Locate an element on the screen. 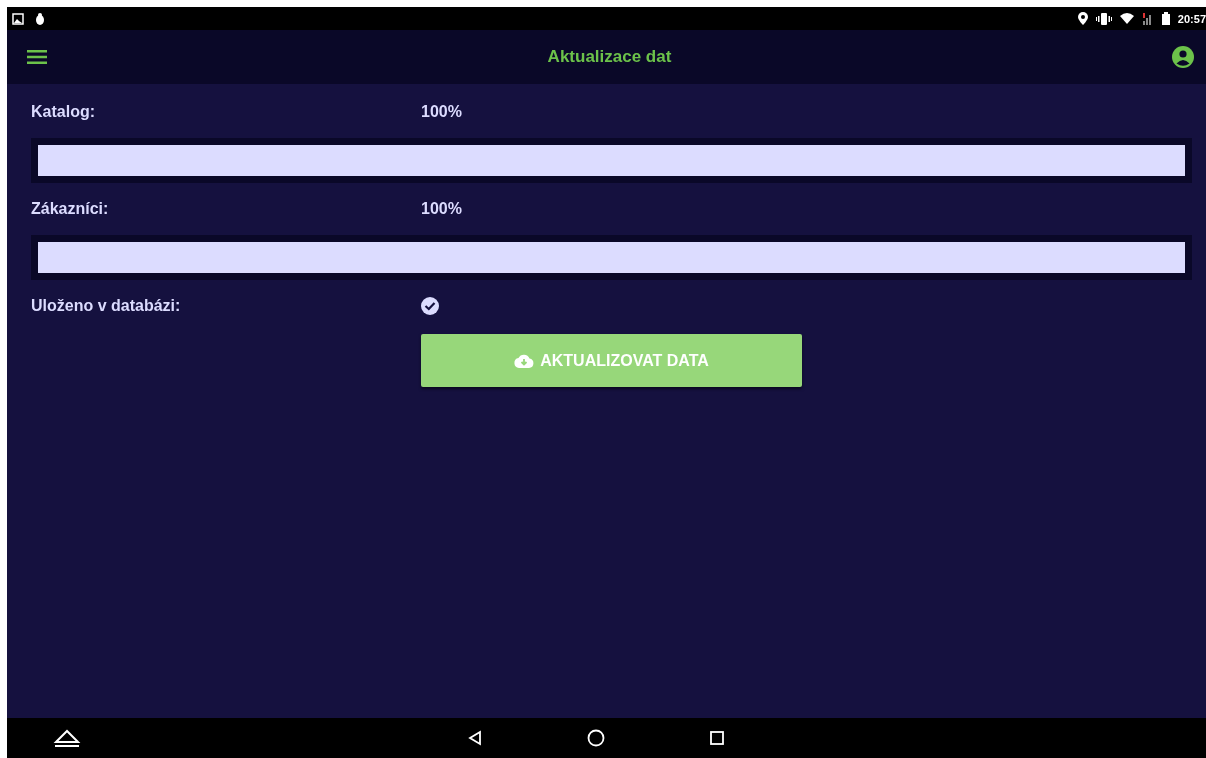 The image size is (1206, 758). eject-icon is located at coordinates (67, 738).